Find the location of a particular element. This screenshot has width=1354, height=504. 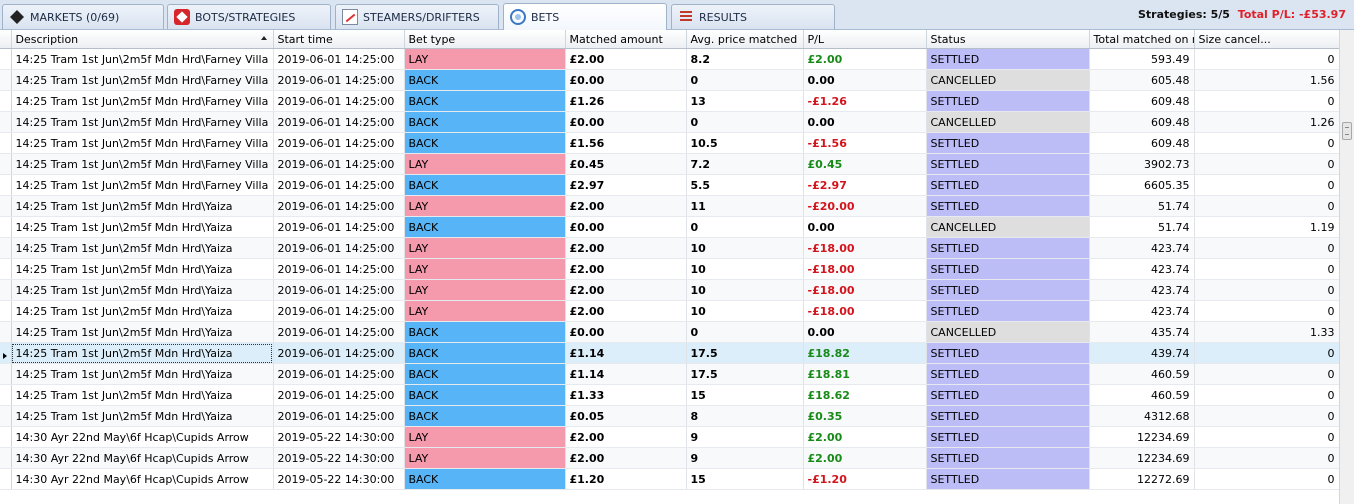

col-status: Status is located at coordinates (1008, 39).